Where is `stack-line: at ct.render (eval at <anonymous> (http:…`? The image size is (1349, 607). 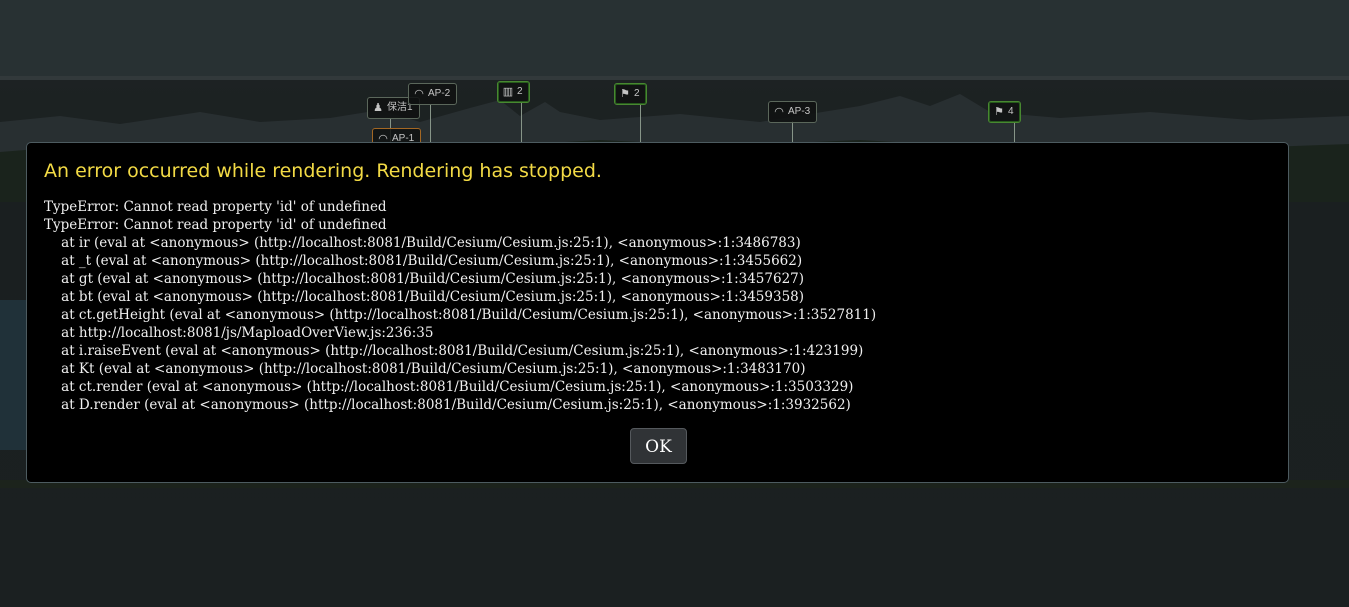
stack-line: at ct.render (eval at <anonymous> (http:… is located at coordinates (449, 387).